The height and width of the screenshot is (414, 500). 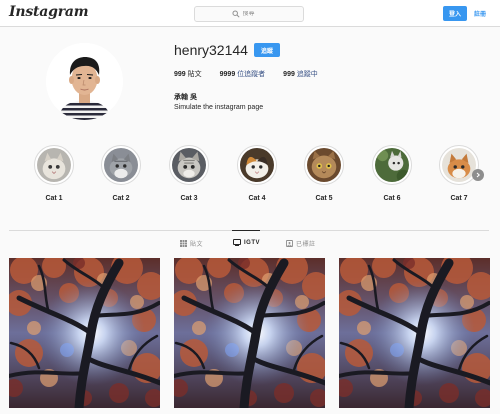 I want to click on highlight-label: Cat 3, so click(x=189, y=198).